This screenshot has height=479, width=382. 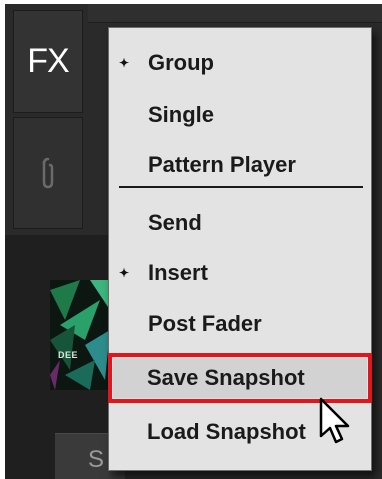 I want to click on link-icon, so click(x=48, y=173).